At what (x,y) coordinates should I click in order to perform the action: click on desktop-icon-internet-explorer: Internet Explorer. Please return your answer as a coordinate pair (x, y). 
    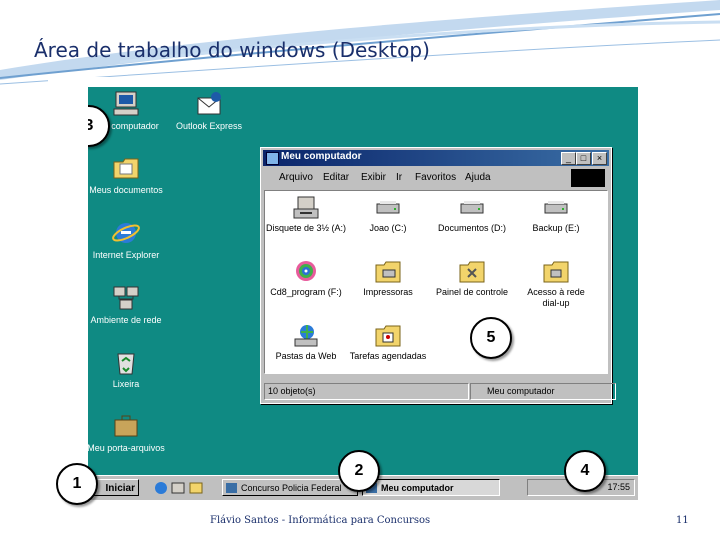
    Looking at the image, I should click on (128, 239).